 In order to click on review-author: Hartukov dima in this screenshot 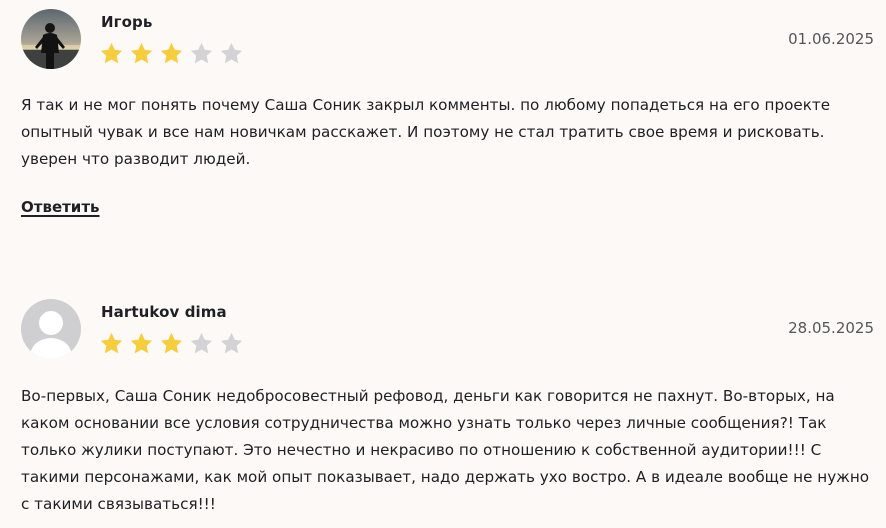, I will do `click(164, 312)`.